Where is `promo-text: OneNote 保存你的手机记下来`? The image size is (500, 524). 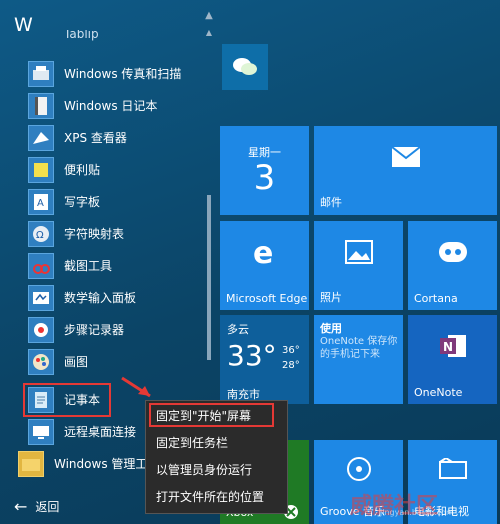 promo-text: OneNote 保存你的手机记下来 is located at coordinates (359, 348).